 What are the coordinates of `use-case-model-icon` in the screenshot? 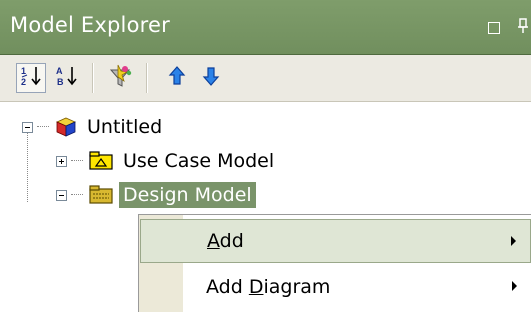 It's located at (101, 161).